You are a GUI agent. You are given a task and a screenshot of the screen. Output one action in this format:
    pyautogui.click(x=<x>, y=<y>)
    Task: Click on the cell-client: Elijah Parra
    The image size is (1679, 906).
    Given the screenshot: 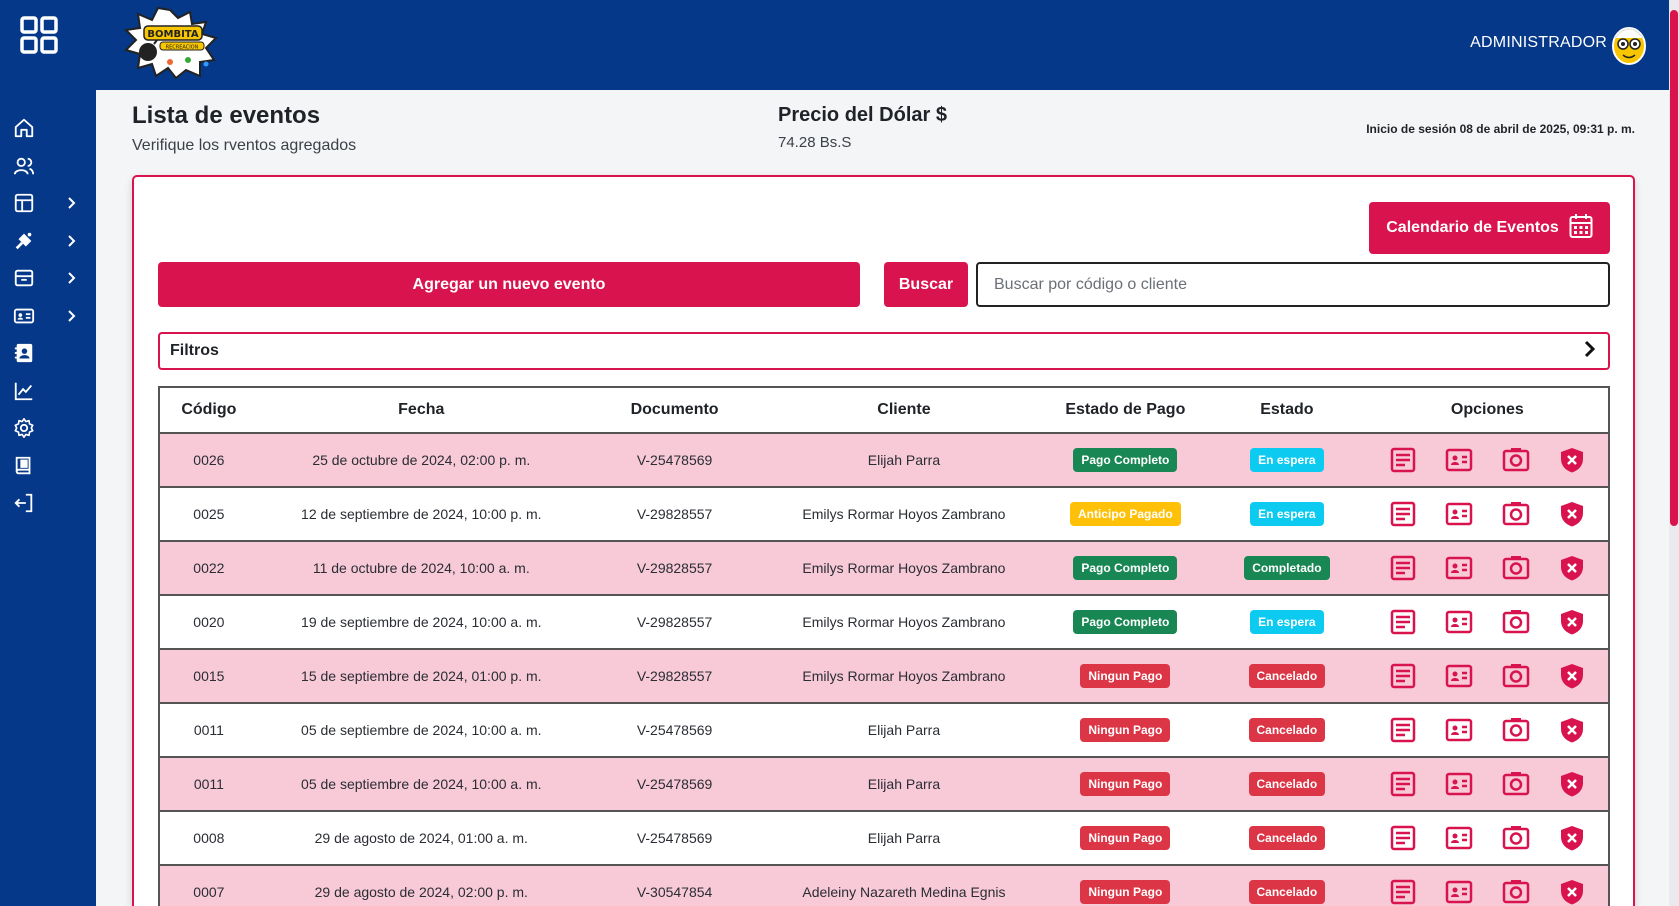 What is the action you would take?
    pyautogui.click(x=904, y=838)
    